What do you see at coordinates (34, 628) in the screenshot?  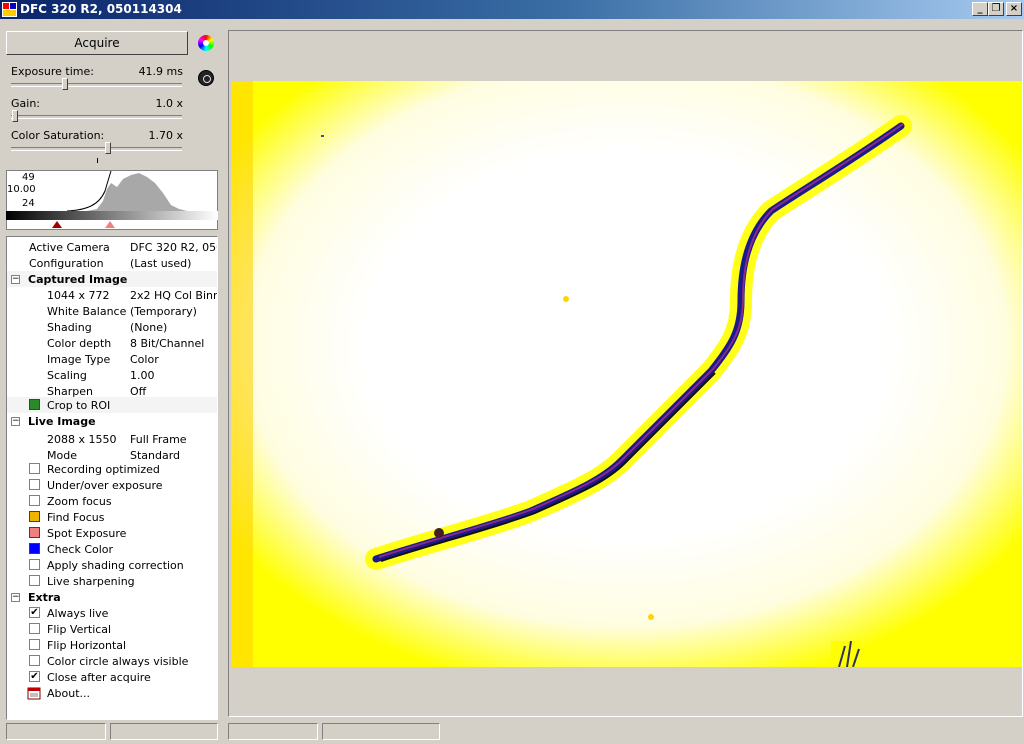 I see `flip-vertical-checkbox` at bounding box center [34, 628].